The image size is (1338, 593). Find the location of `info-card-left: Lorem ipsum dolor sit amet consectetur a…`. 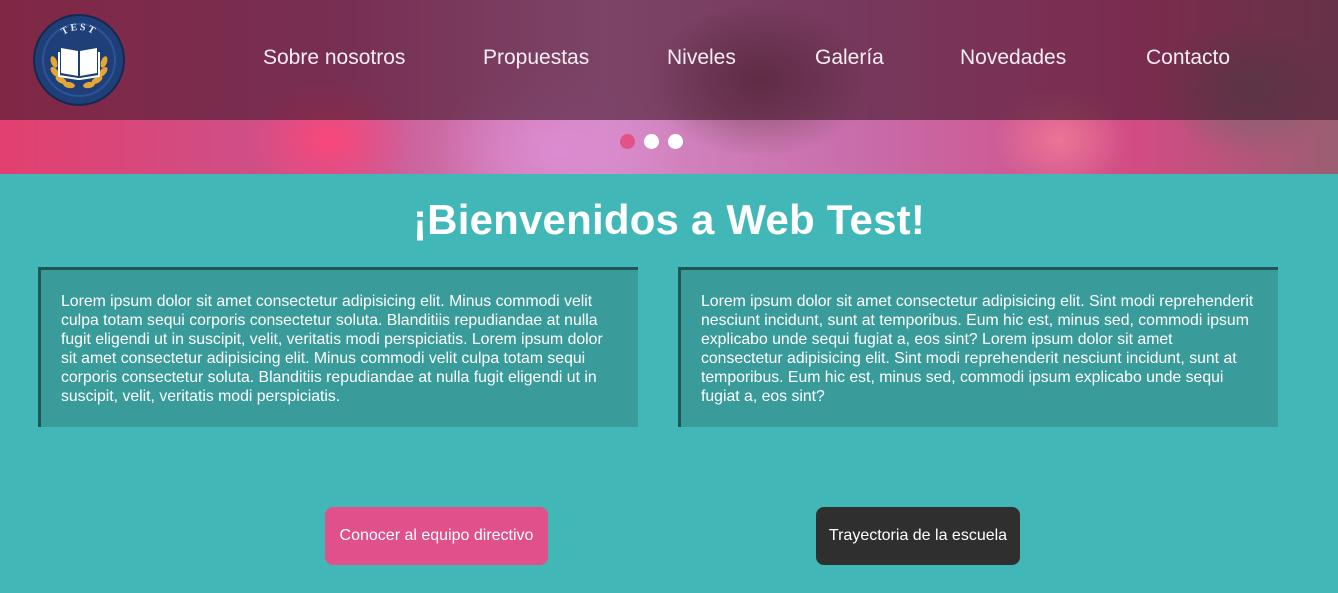

info-card-left: Lorem ipsum dolor sit amet consectetur a… is located at coordinates (338, 347).